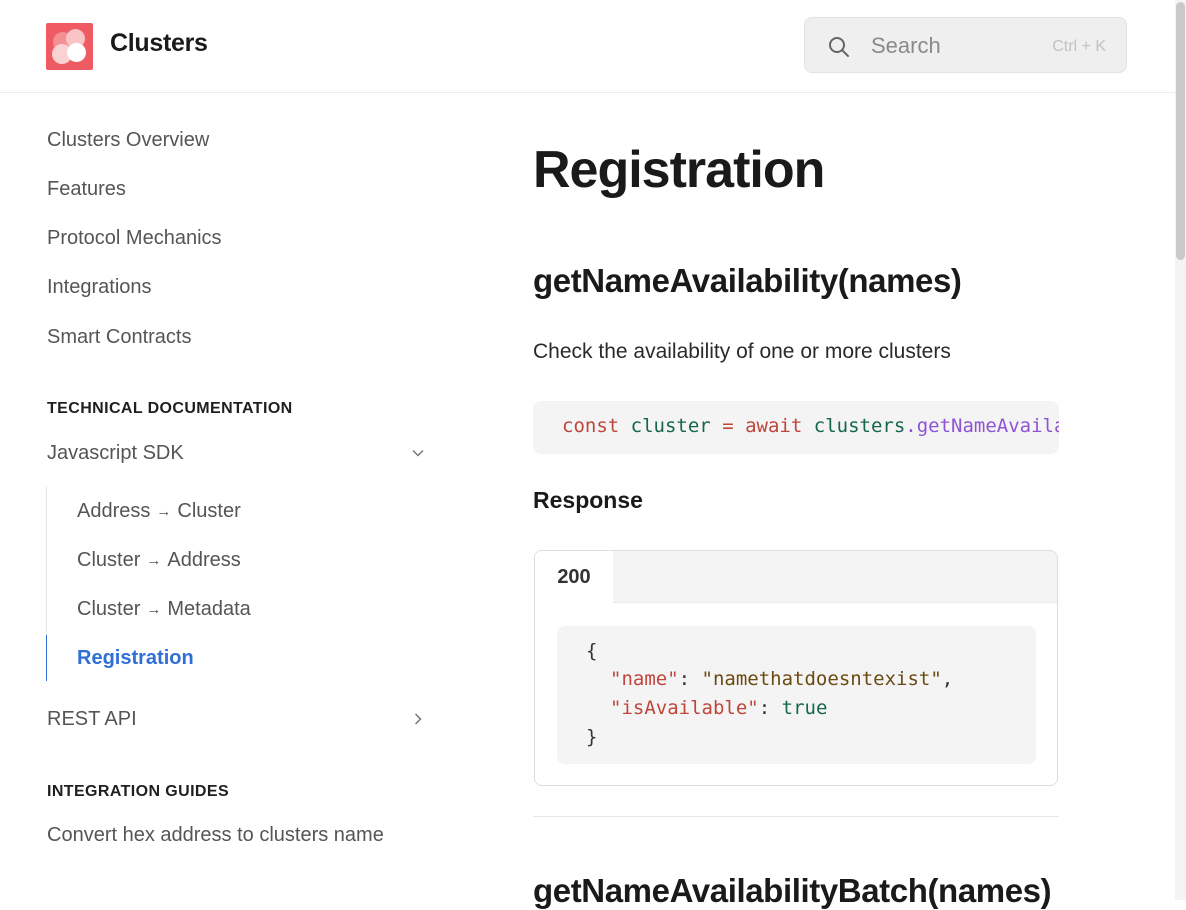 The width and height of the screenshot is (1186, 910). I want to click on site-title: Clusters, so click(159, 43).